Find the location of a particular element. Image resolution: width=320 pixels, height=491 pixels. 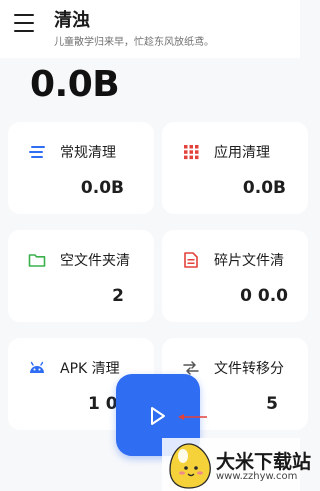

page-title: 清浊 is located at coordinates (72, 20).